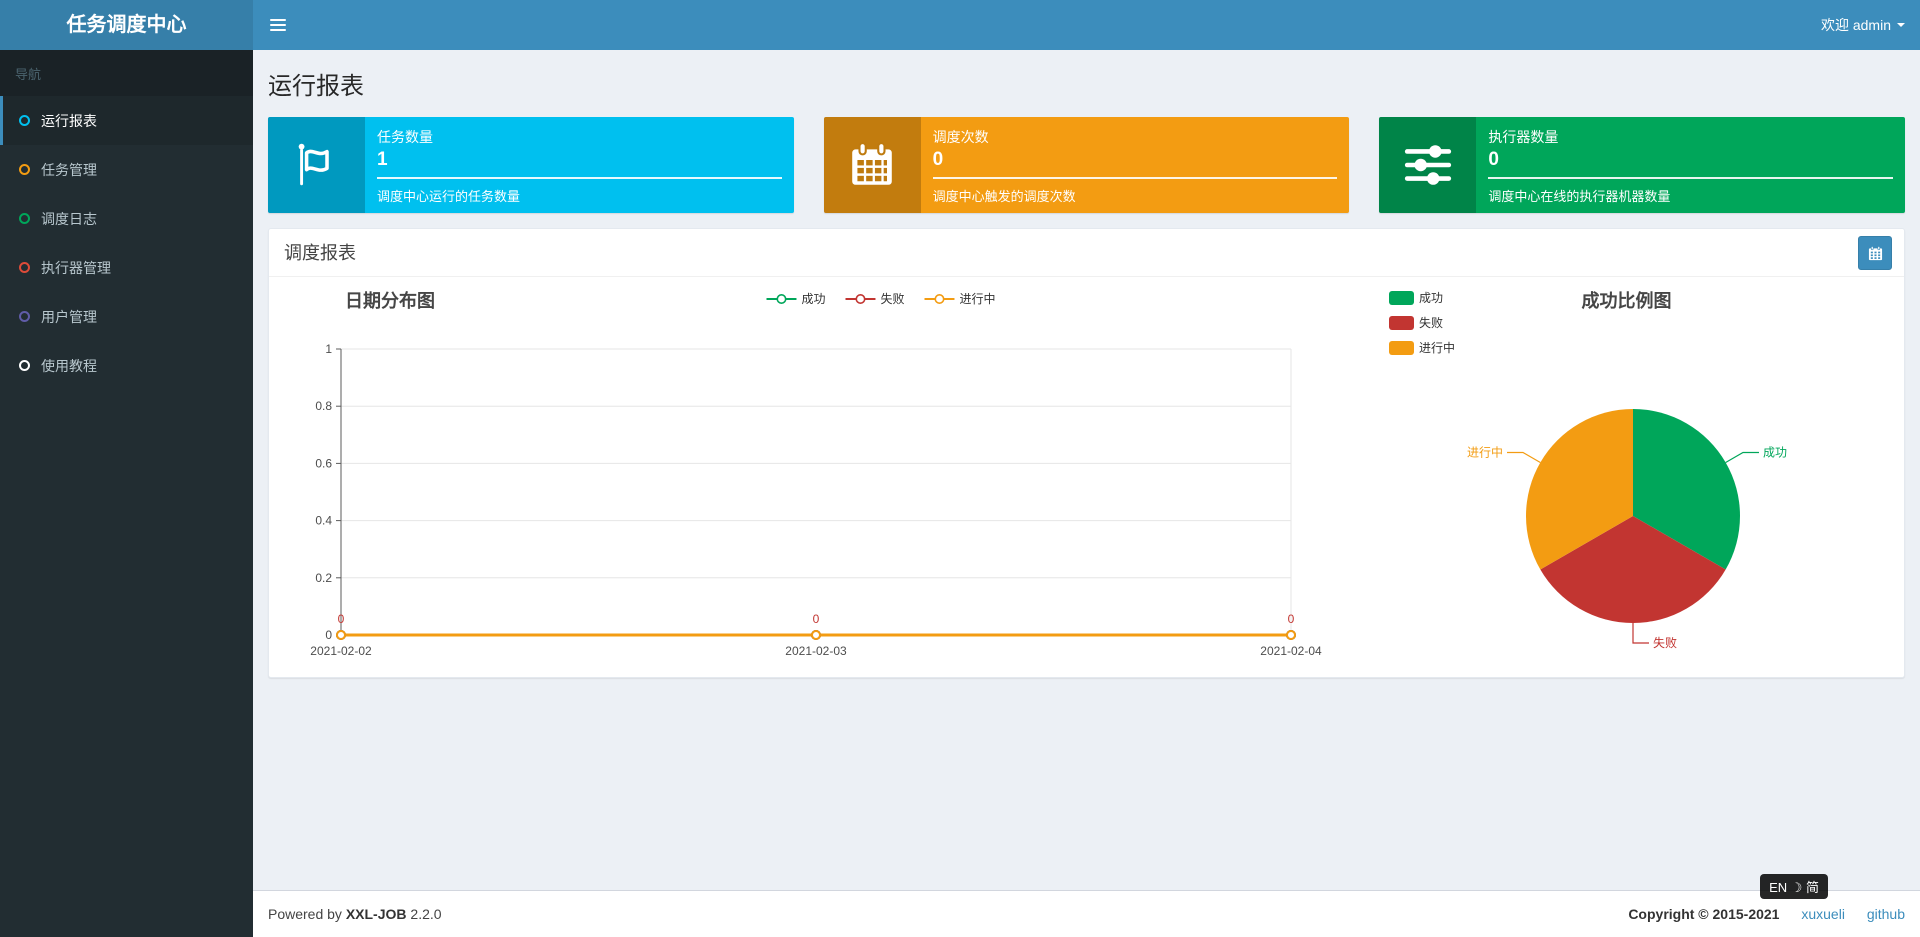 The height and width of the screenshot is (937, 1920). Describe the element at coordinates (126, 493) in the screenshot. I see `sidebar: 导航 运行报表任务管理调度日志执行器管理用户管理使用教程` at that location.